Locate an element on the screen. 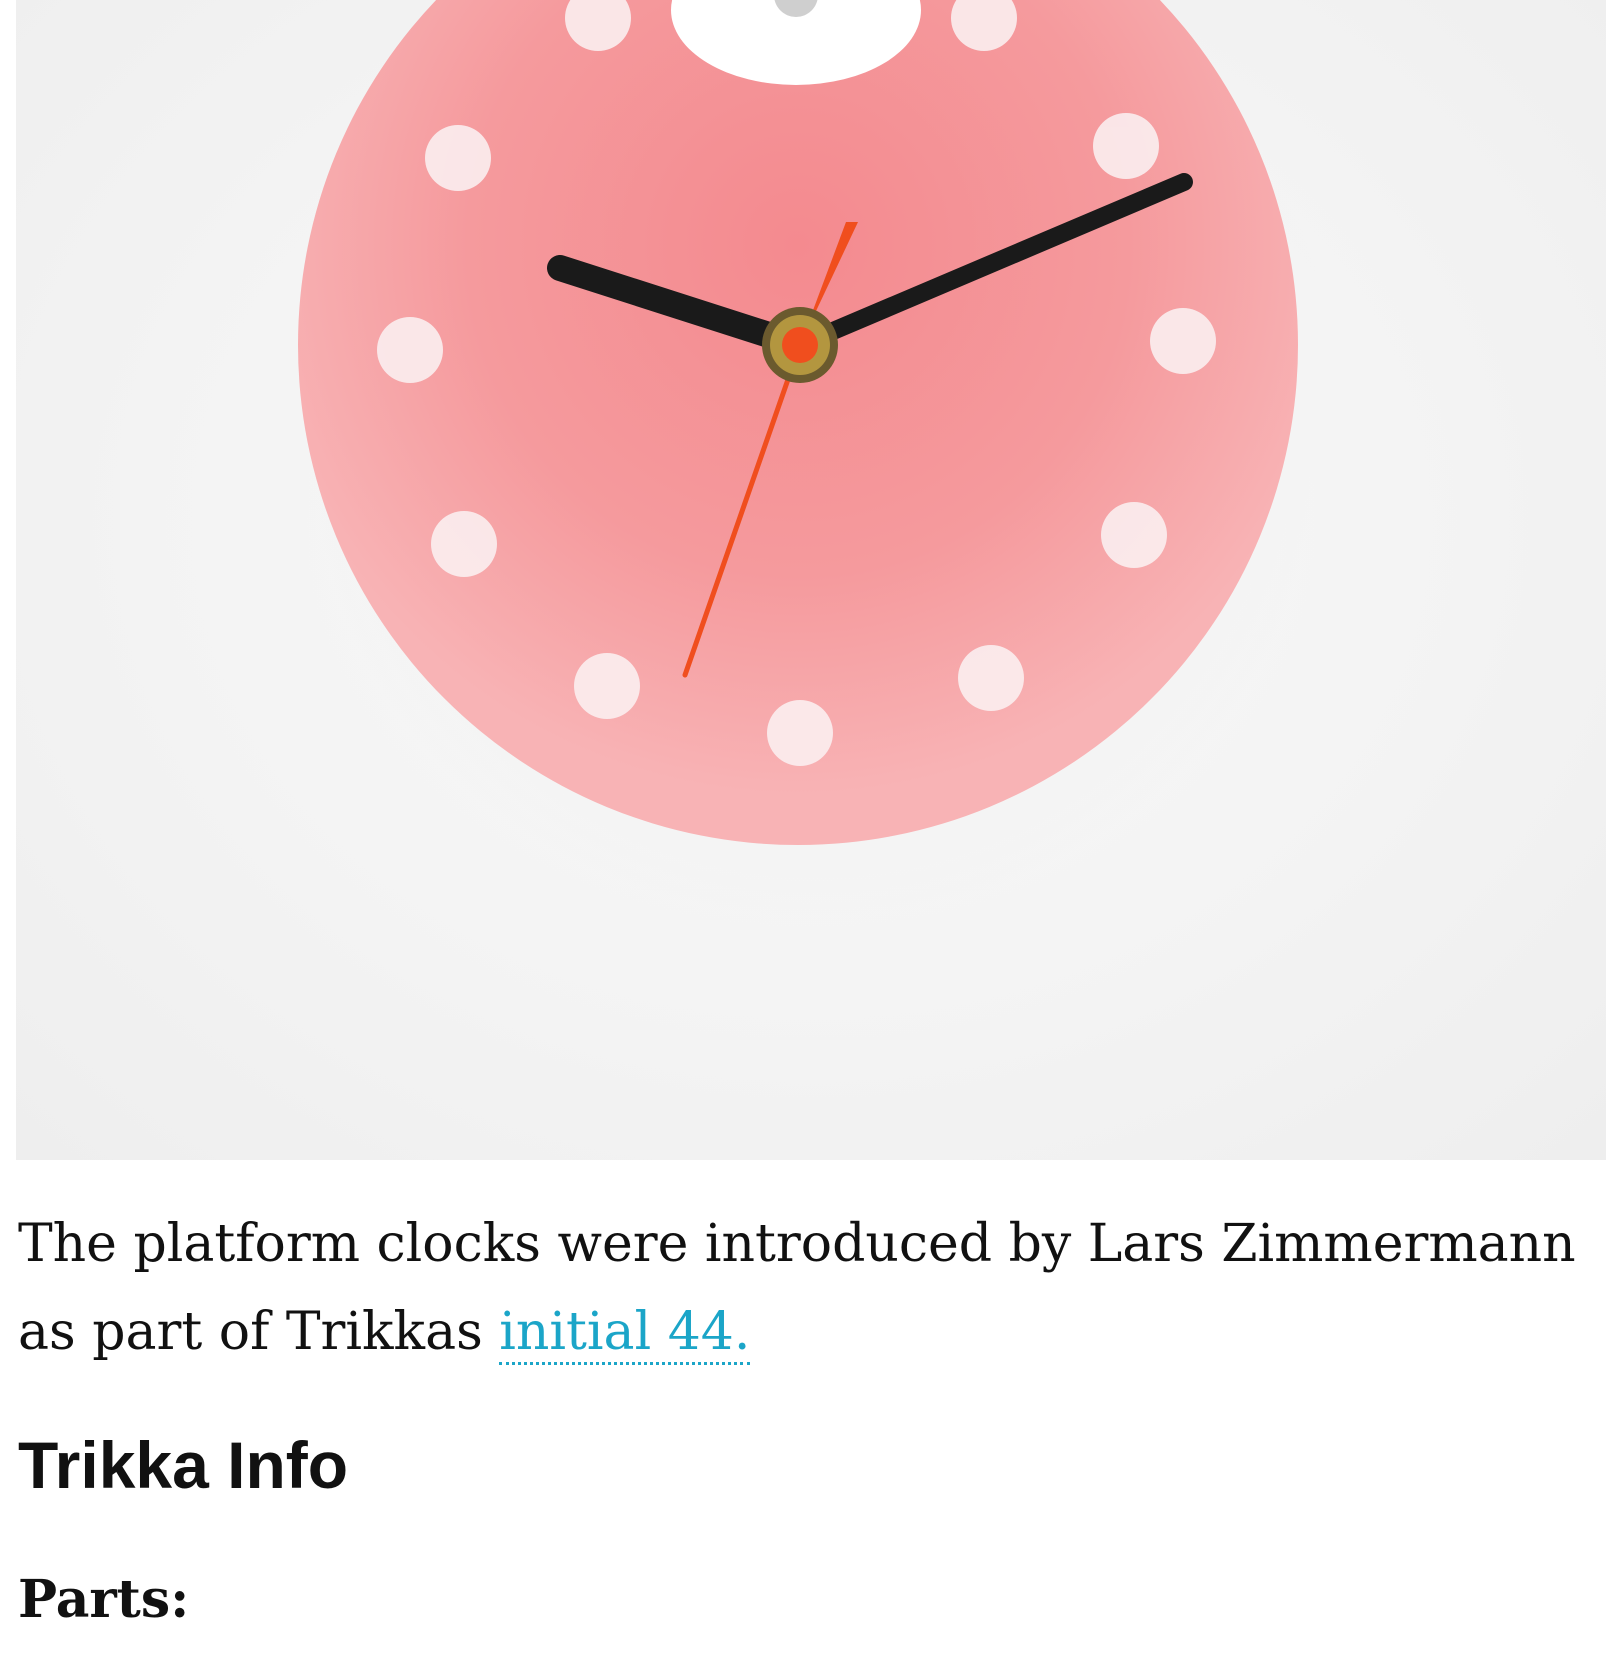  initial-44-link: initial 44. is located at coordinates (625, 1333).